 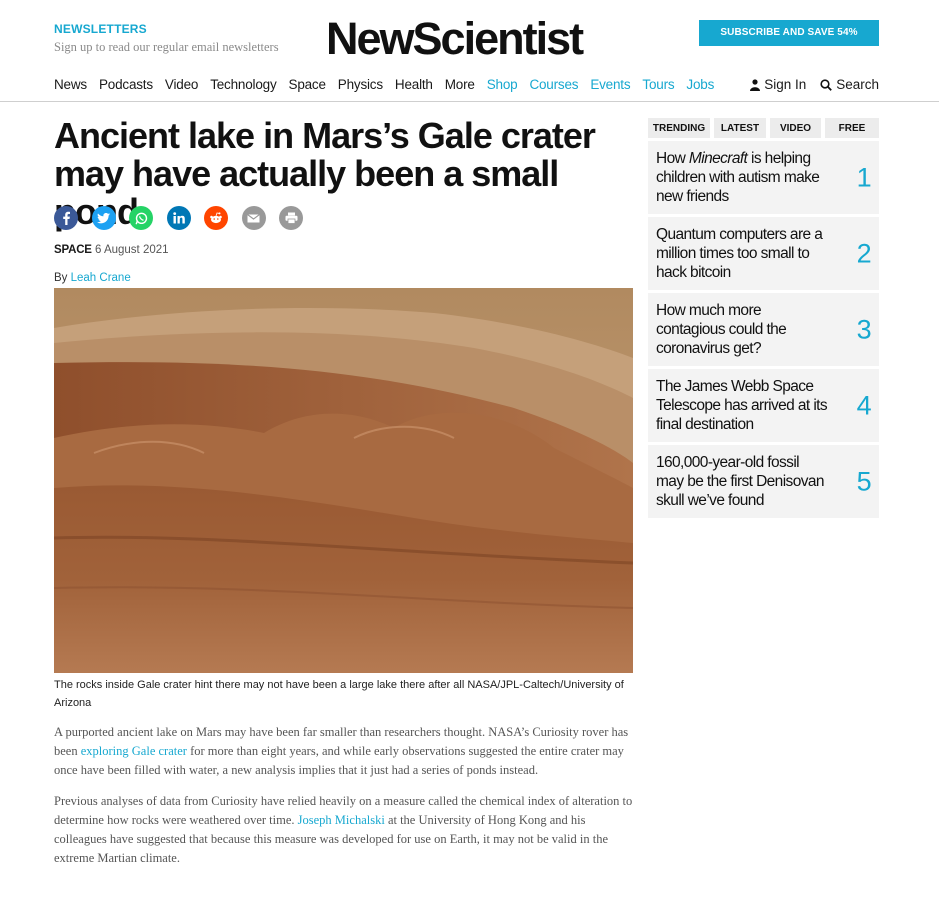 I want to click on linkedin-icon, so click(x=178, y=218).